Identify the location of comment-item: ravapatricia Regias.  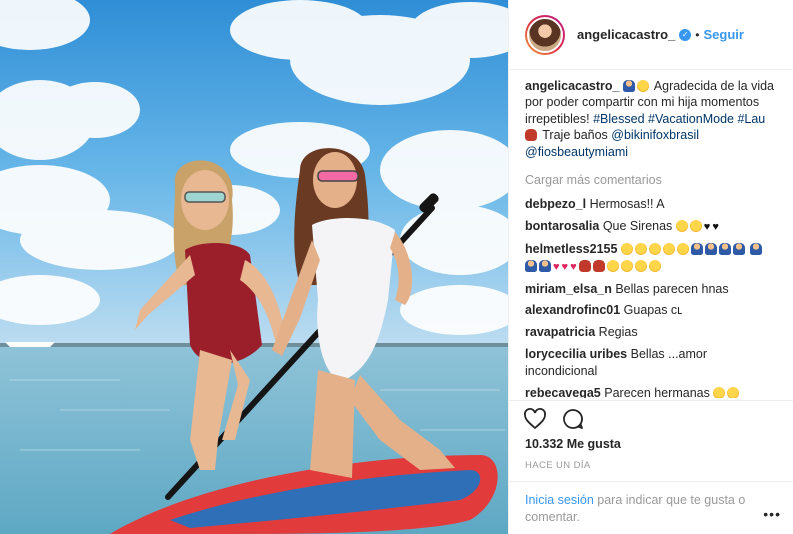
(651, 332).